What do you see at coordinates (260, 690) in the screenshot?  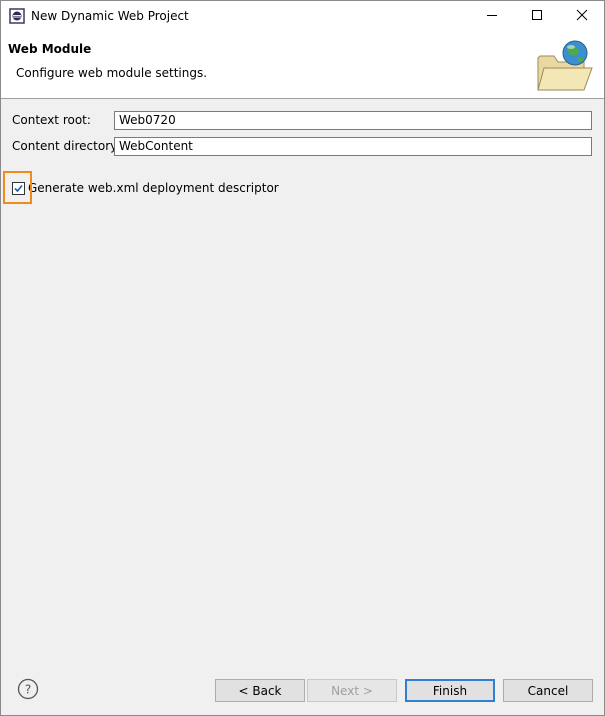 I see `back-button: < Back` at bounding box center [260, 690].